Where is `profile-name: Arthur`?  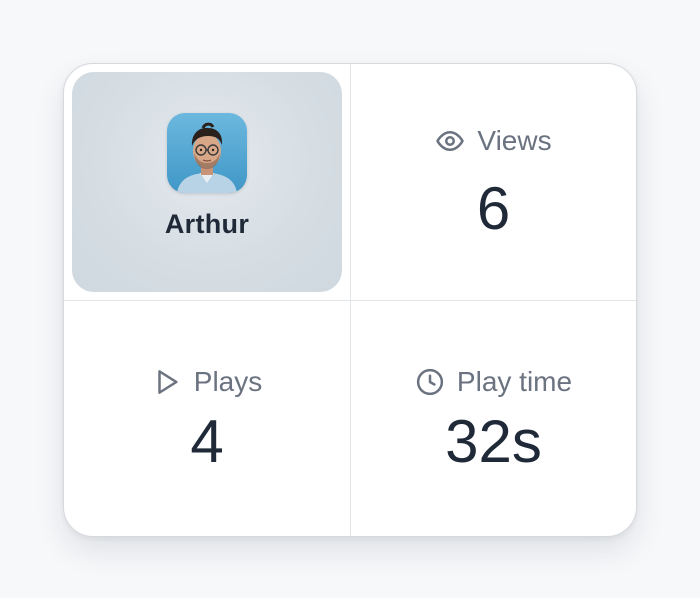 profile-name: Arthur is located at coordinates (207, 223).